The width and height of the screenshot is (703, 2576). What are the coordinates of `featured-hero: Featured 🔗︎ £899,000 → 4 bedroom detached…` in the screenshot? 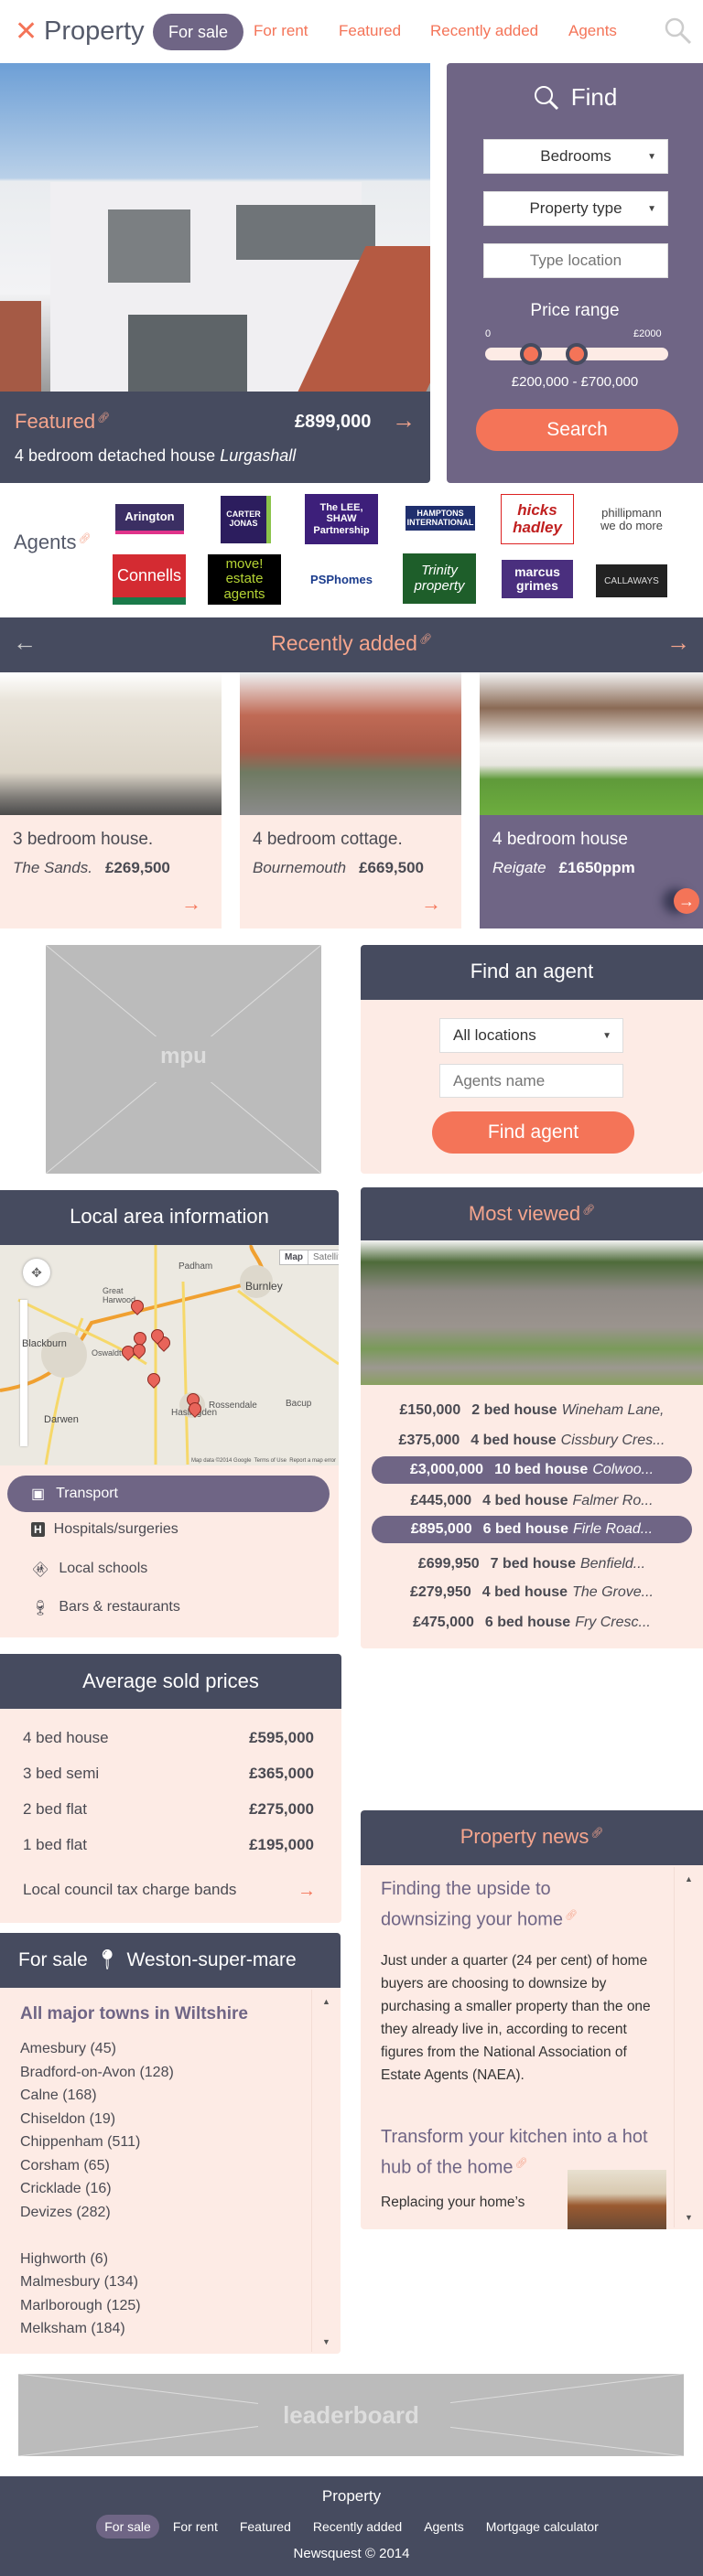 It's located at (215, 273).